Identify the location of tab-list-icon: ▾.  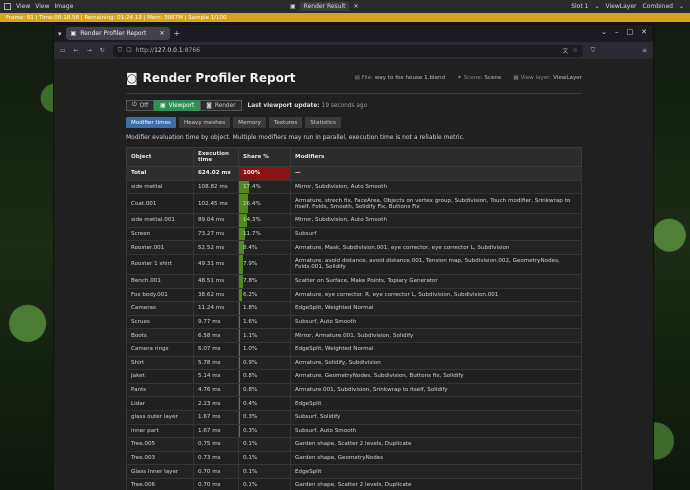
(60, 34).